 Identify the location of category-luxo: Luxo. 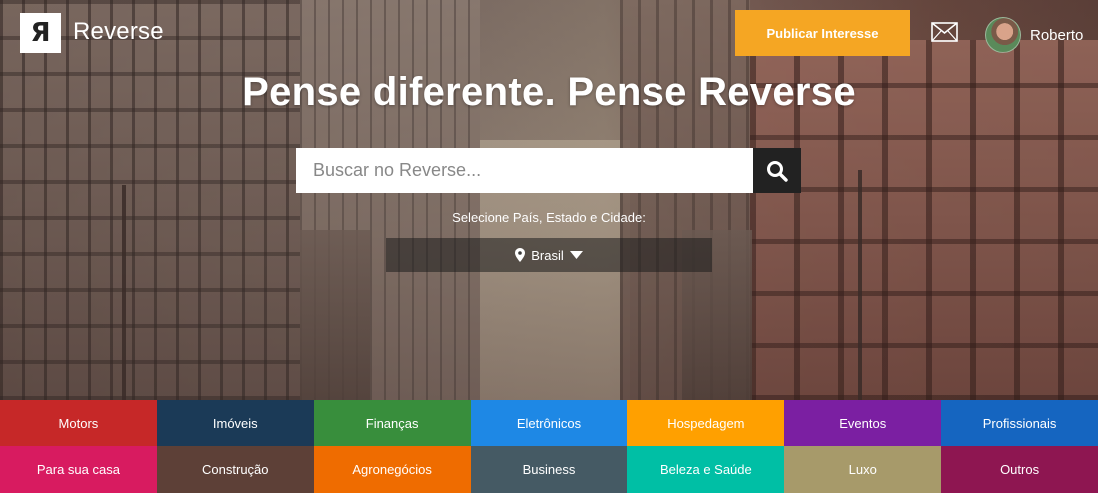
(863, 469).